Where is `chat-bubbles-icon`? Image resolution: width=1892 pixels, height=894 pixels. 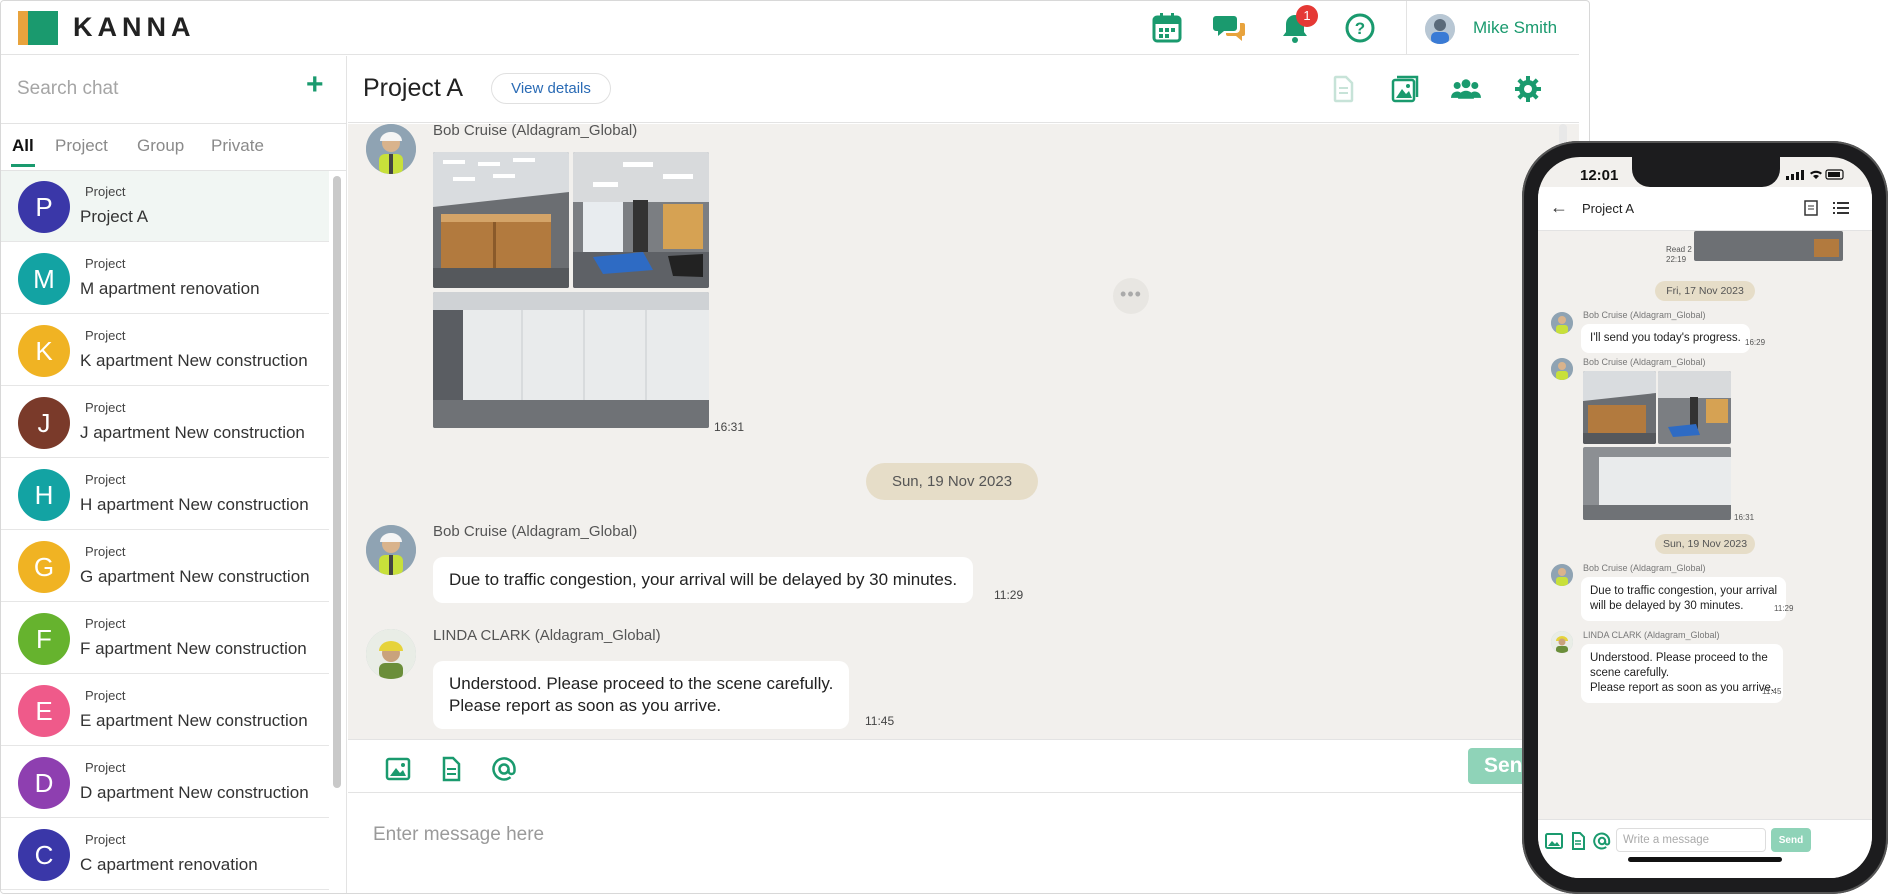
chat-bubbles-icon is located at coordinates (1230, 28).